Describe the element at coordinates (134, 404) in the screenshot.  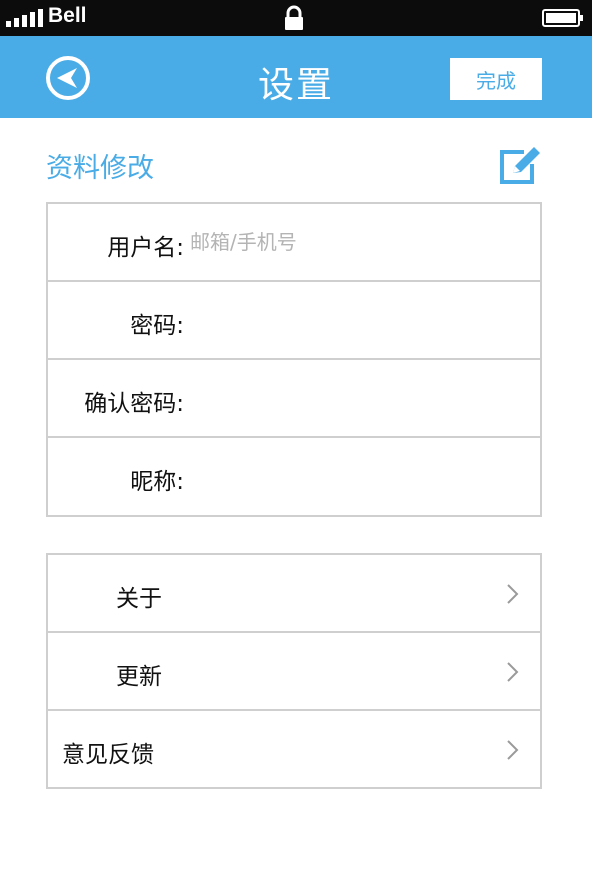
I see `confirm-password-label: 确认密码:` at that location.